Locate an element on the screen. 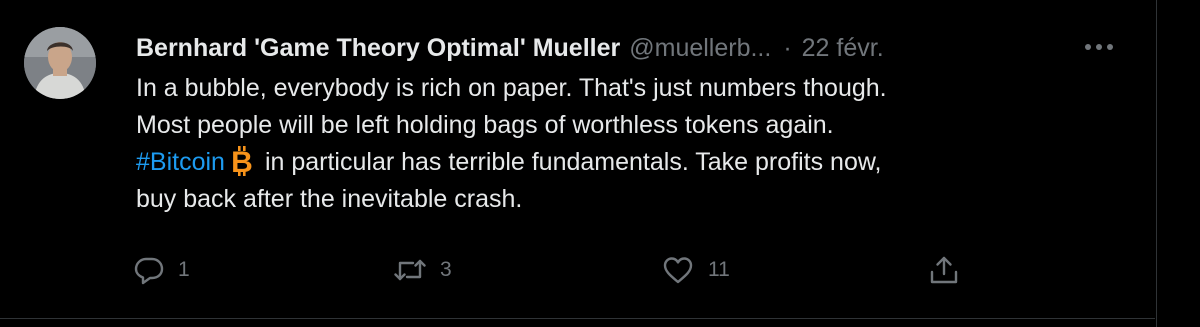  display-name: Bernhard 'Game Theory Optimal' Mueller is located at coordinates (378, 48).